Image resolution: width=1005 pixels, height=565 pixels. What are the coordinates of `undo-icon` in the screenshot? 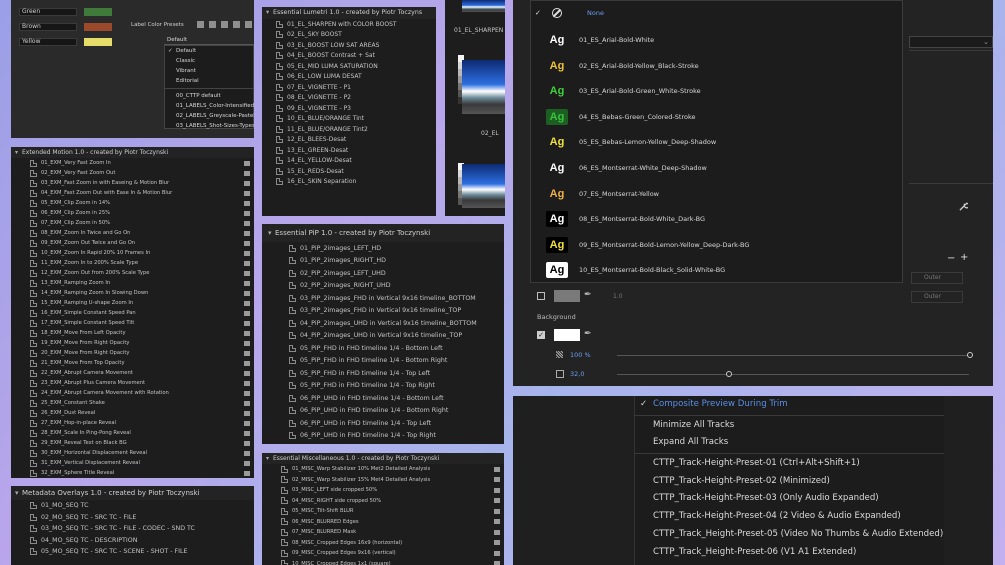 It's located at (200, 24).